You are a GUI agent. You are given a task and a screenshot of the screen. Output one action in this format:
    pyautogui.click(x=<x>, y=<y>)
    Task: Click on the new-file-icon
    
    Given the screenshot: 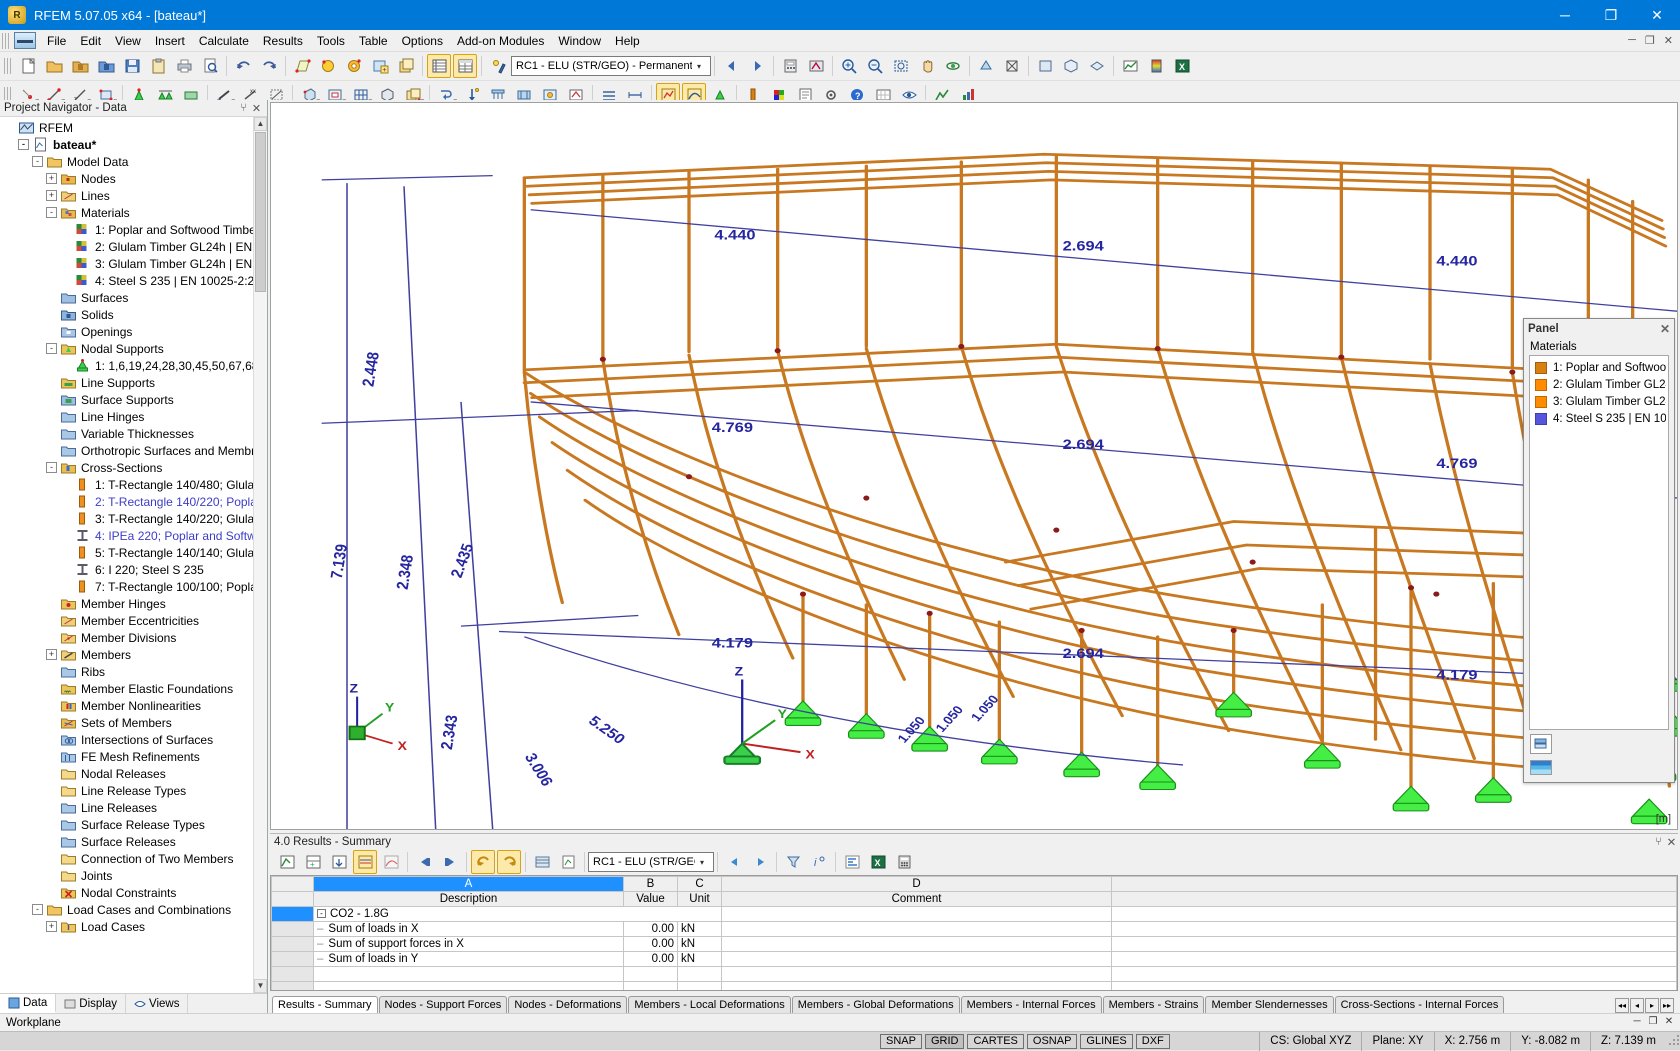 What is the action you would take?
    pyautogui.click(x=28, y=66)
    